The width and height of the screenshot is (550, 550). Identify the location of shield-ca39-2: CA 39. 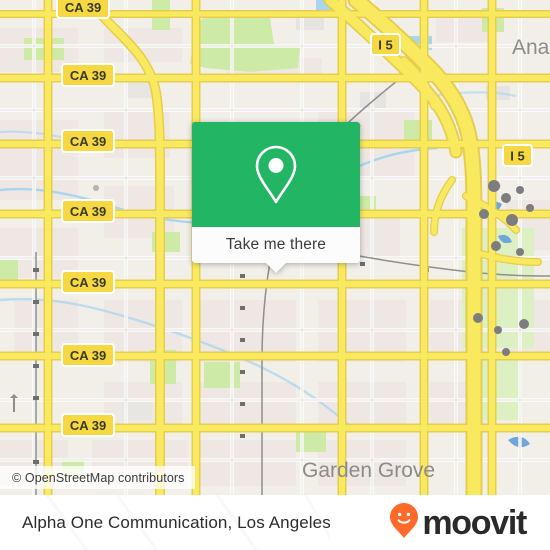
(88, 141).